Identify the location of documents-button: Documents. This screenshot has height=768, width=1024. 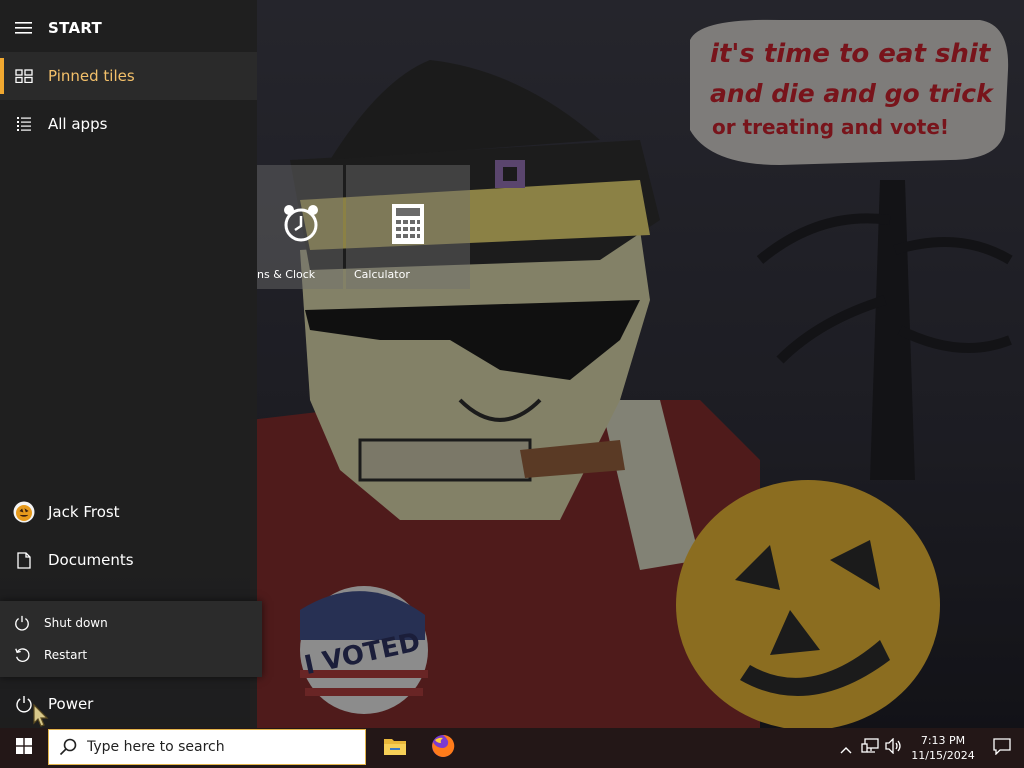
(128, 560).